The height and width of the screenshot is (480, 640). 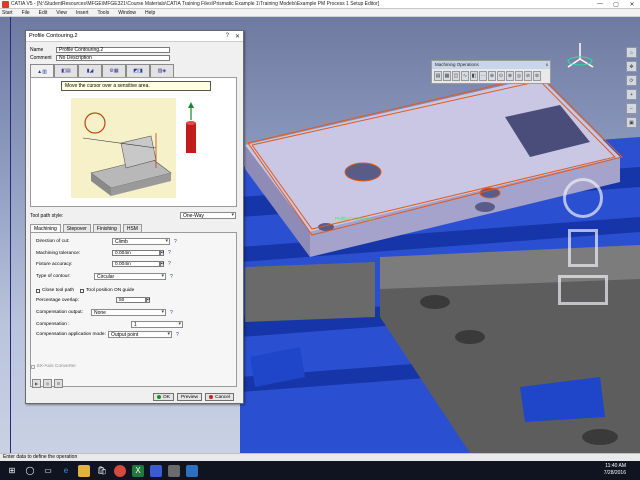 I want to click on curve-following-icon: ∿, so click(x=465, y=76).